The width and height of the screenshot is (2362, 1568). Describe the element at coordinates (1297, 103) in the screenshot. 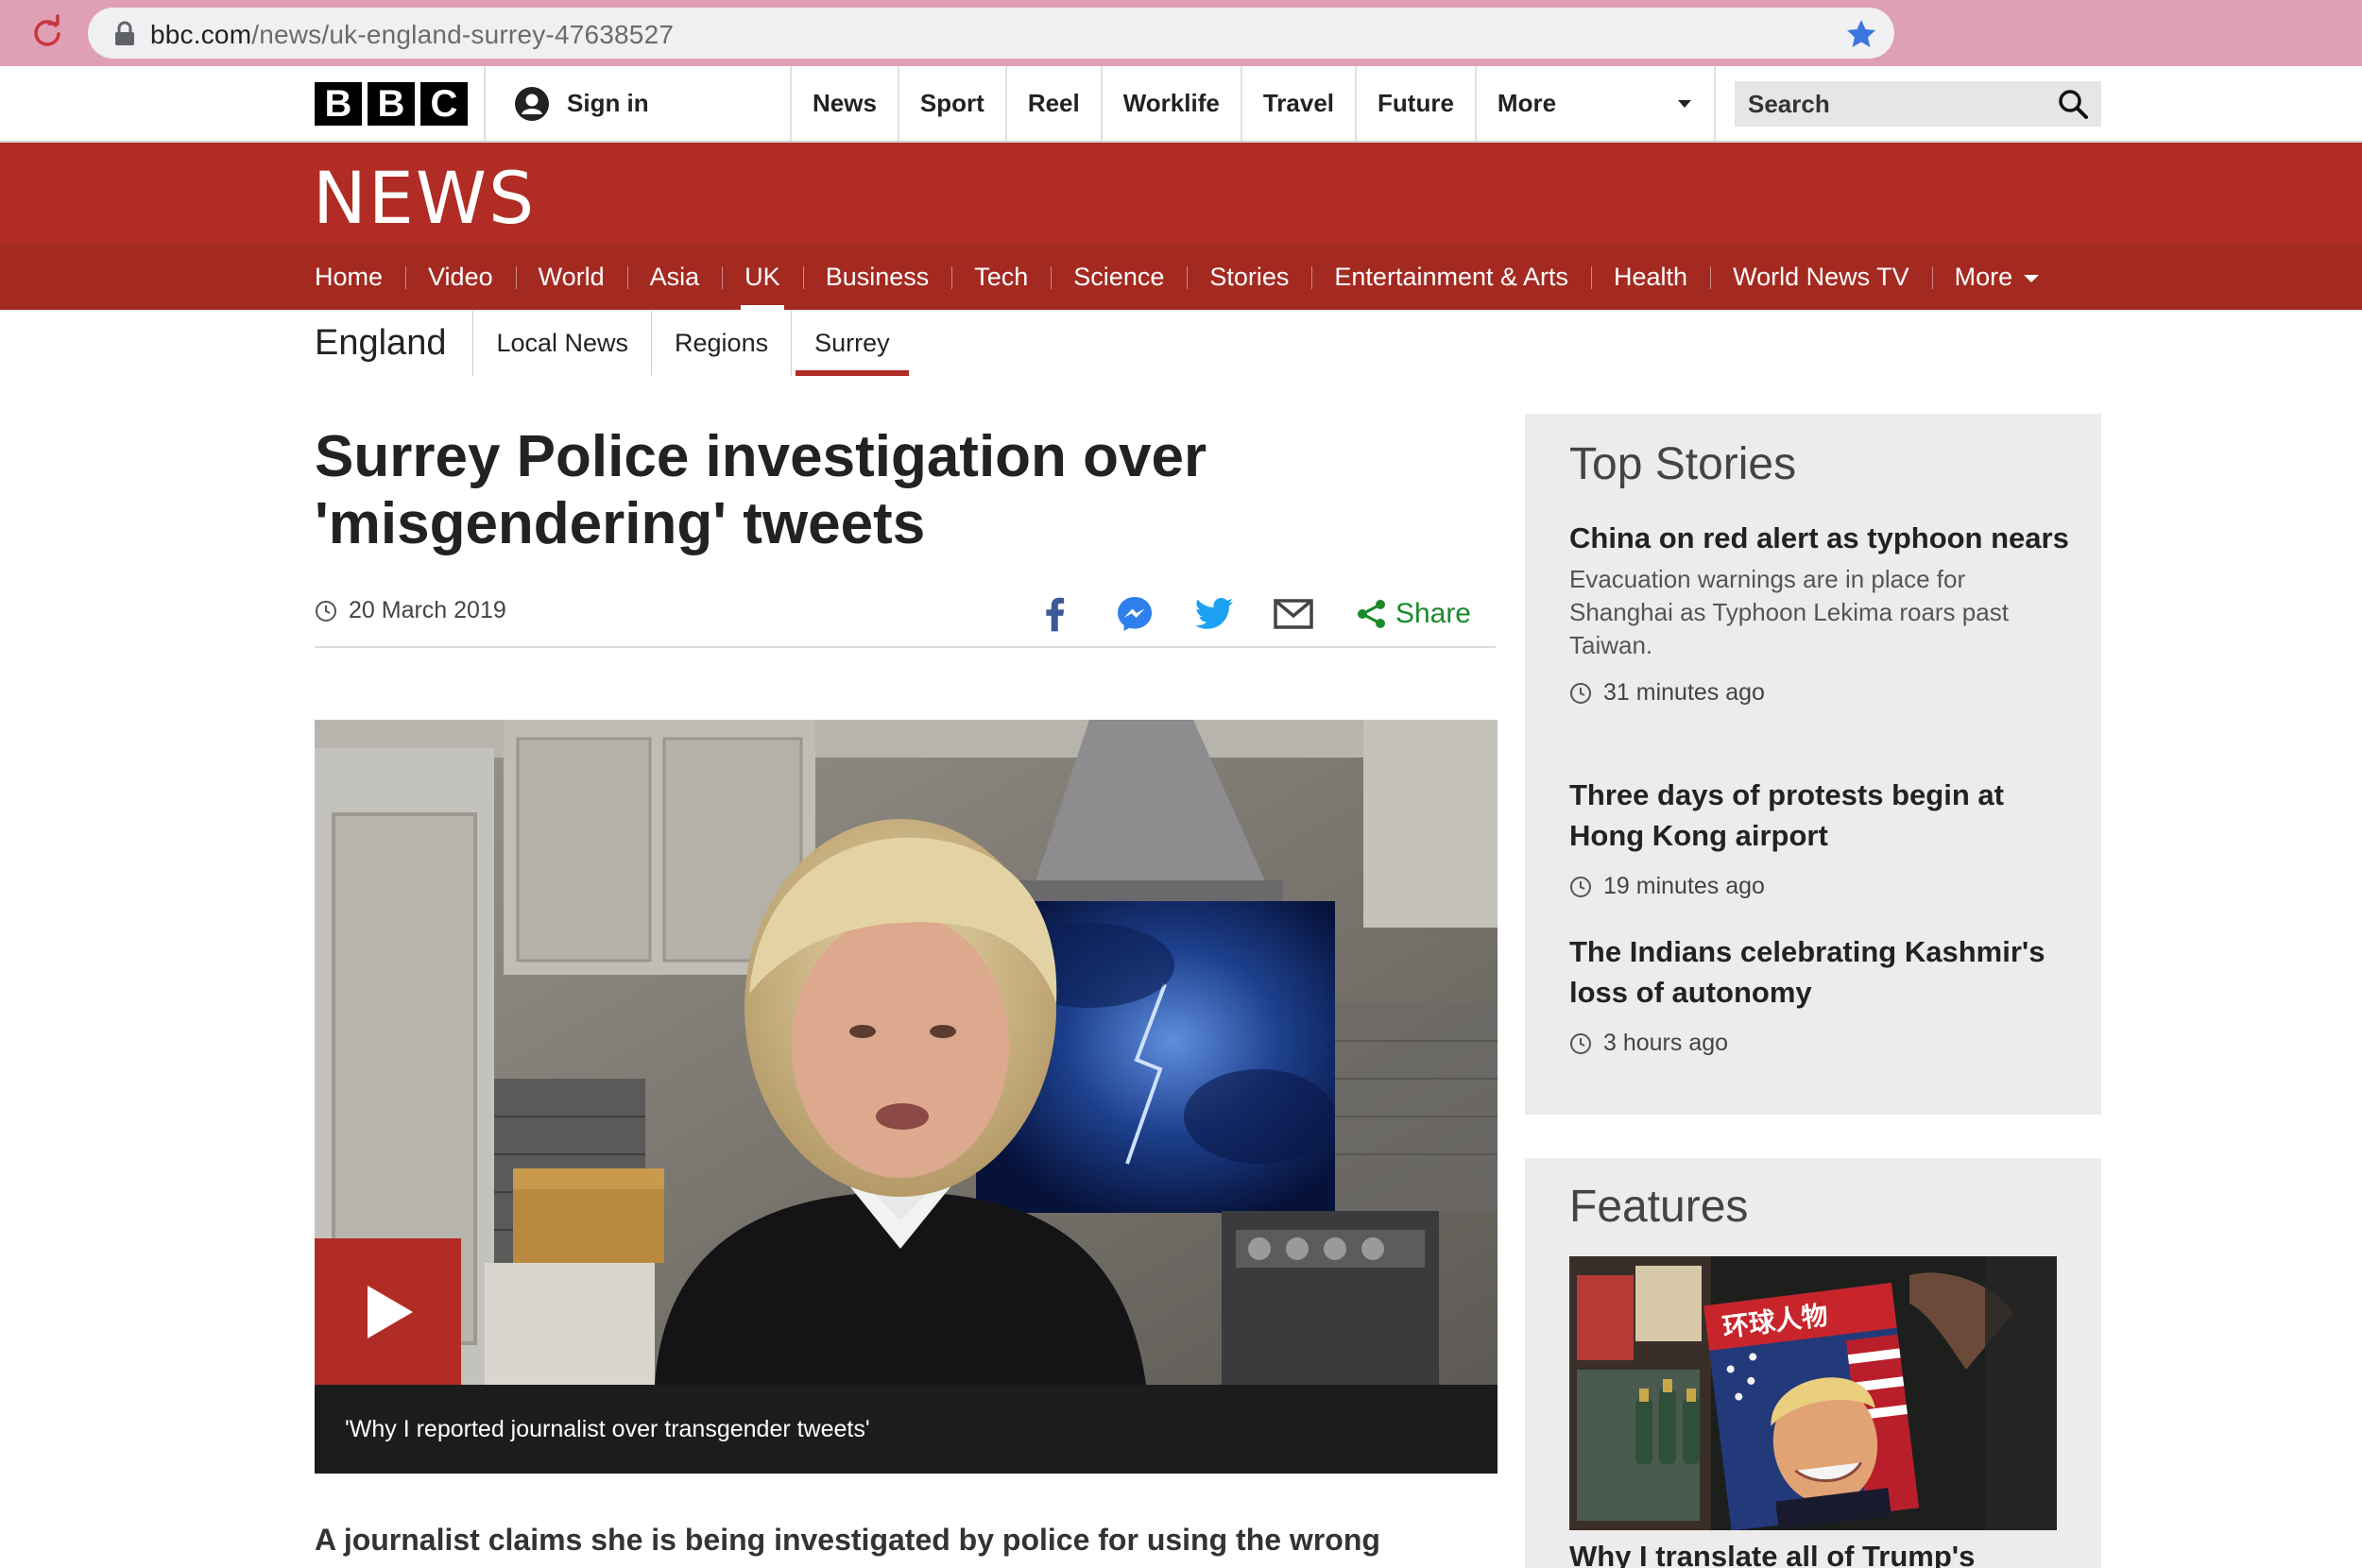

I see `top-nav-travel: Travel` at that location.